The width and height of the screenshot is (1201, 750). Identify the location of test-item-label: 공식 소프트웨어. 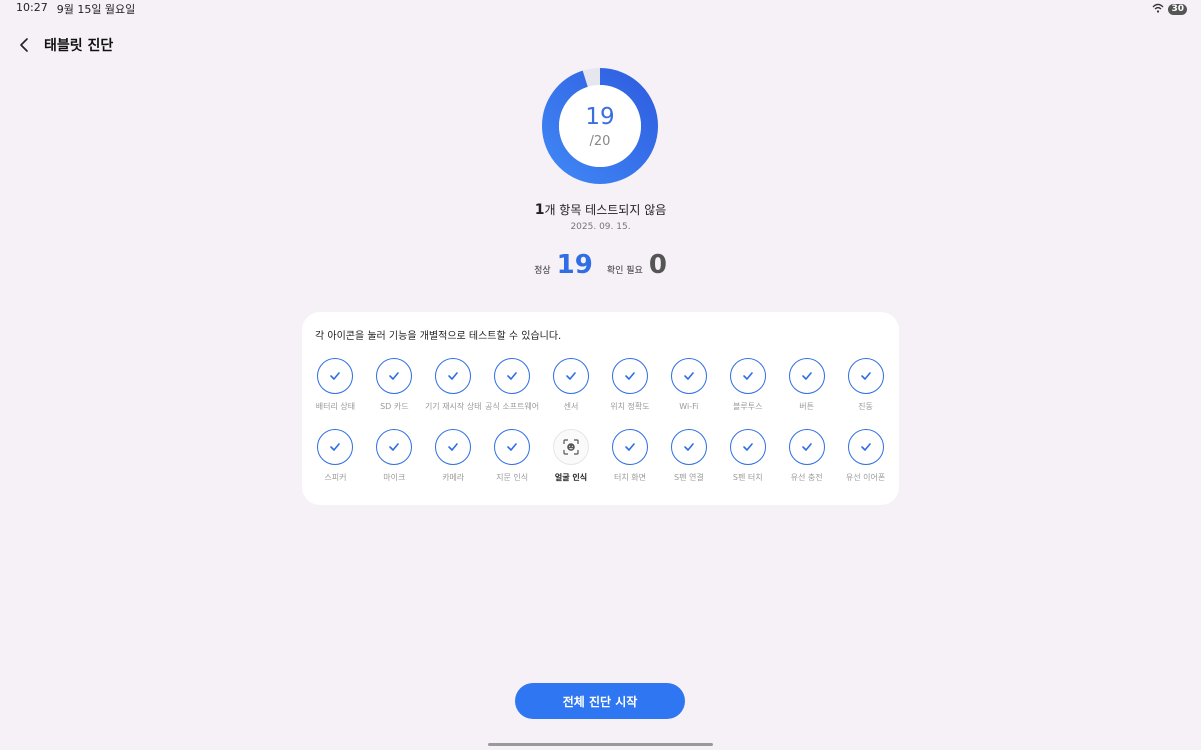
(512, 406).